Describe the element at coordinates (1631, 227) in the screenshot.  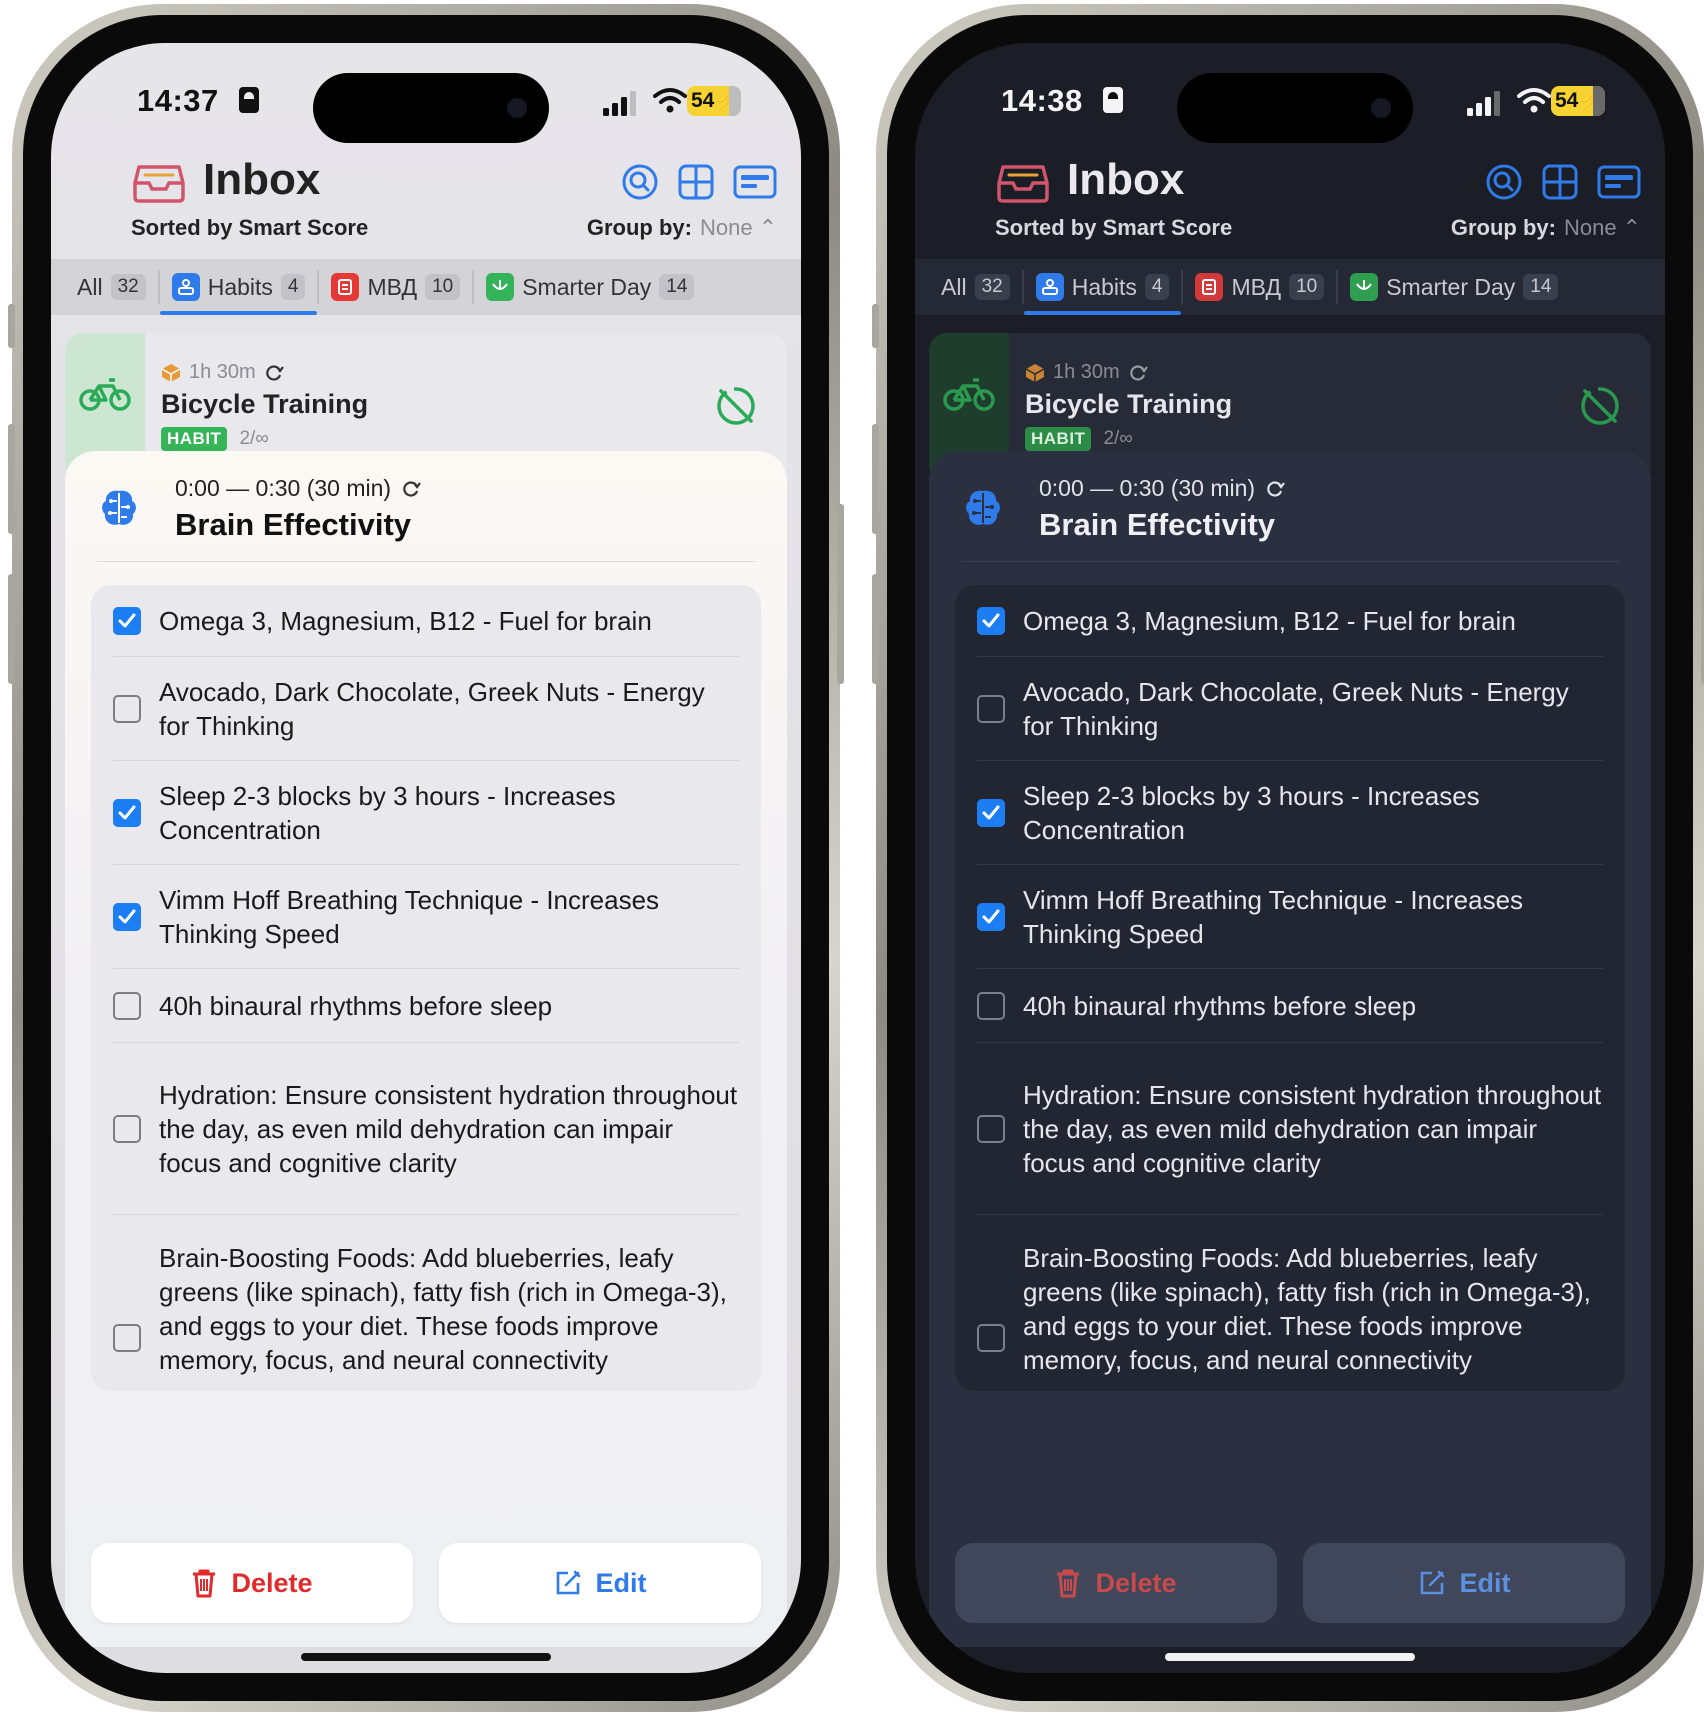
I see `chevron-updown-icon: ⌃` at that location.